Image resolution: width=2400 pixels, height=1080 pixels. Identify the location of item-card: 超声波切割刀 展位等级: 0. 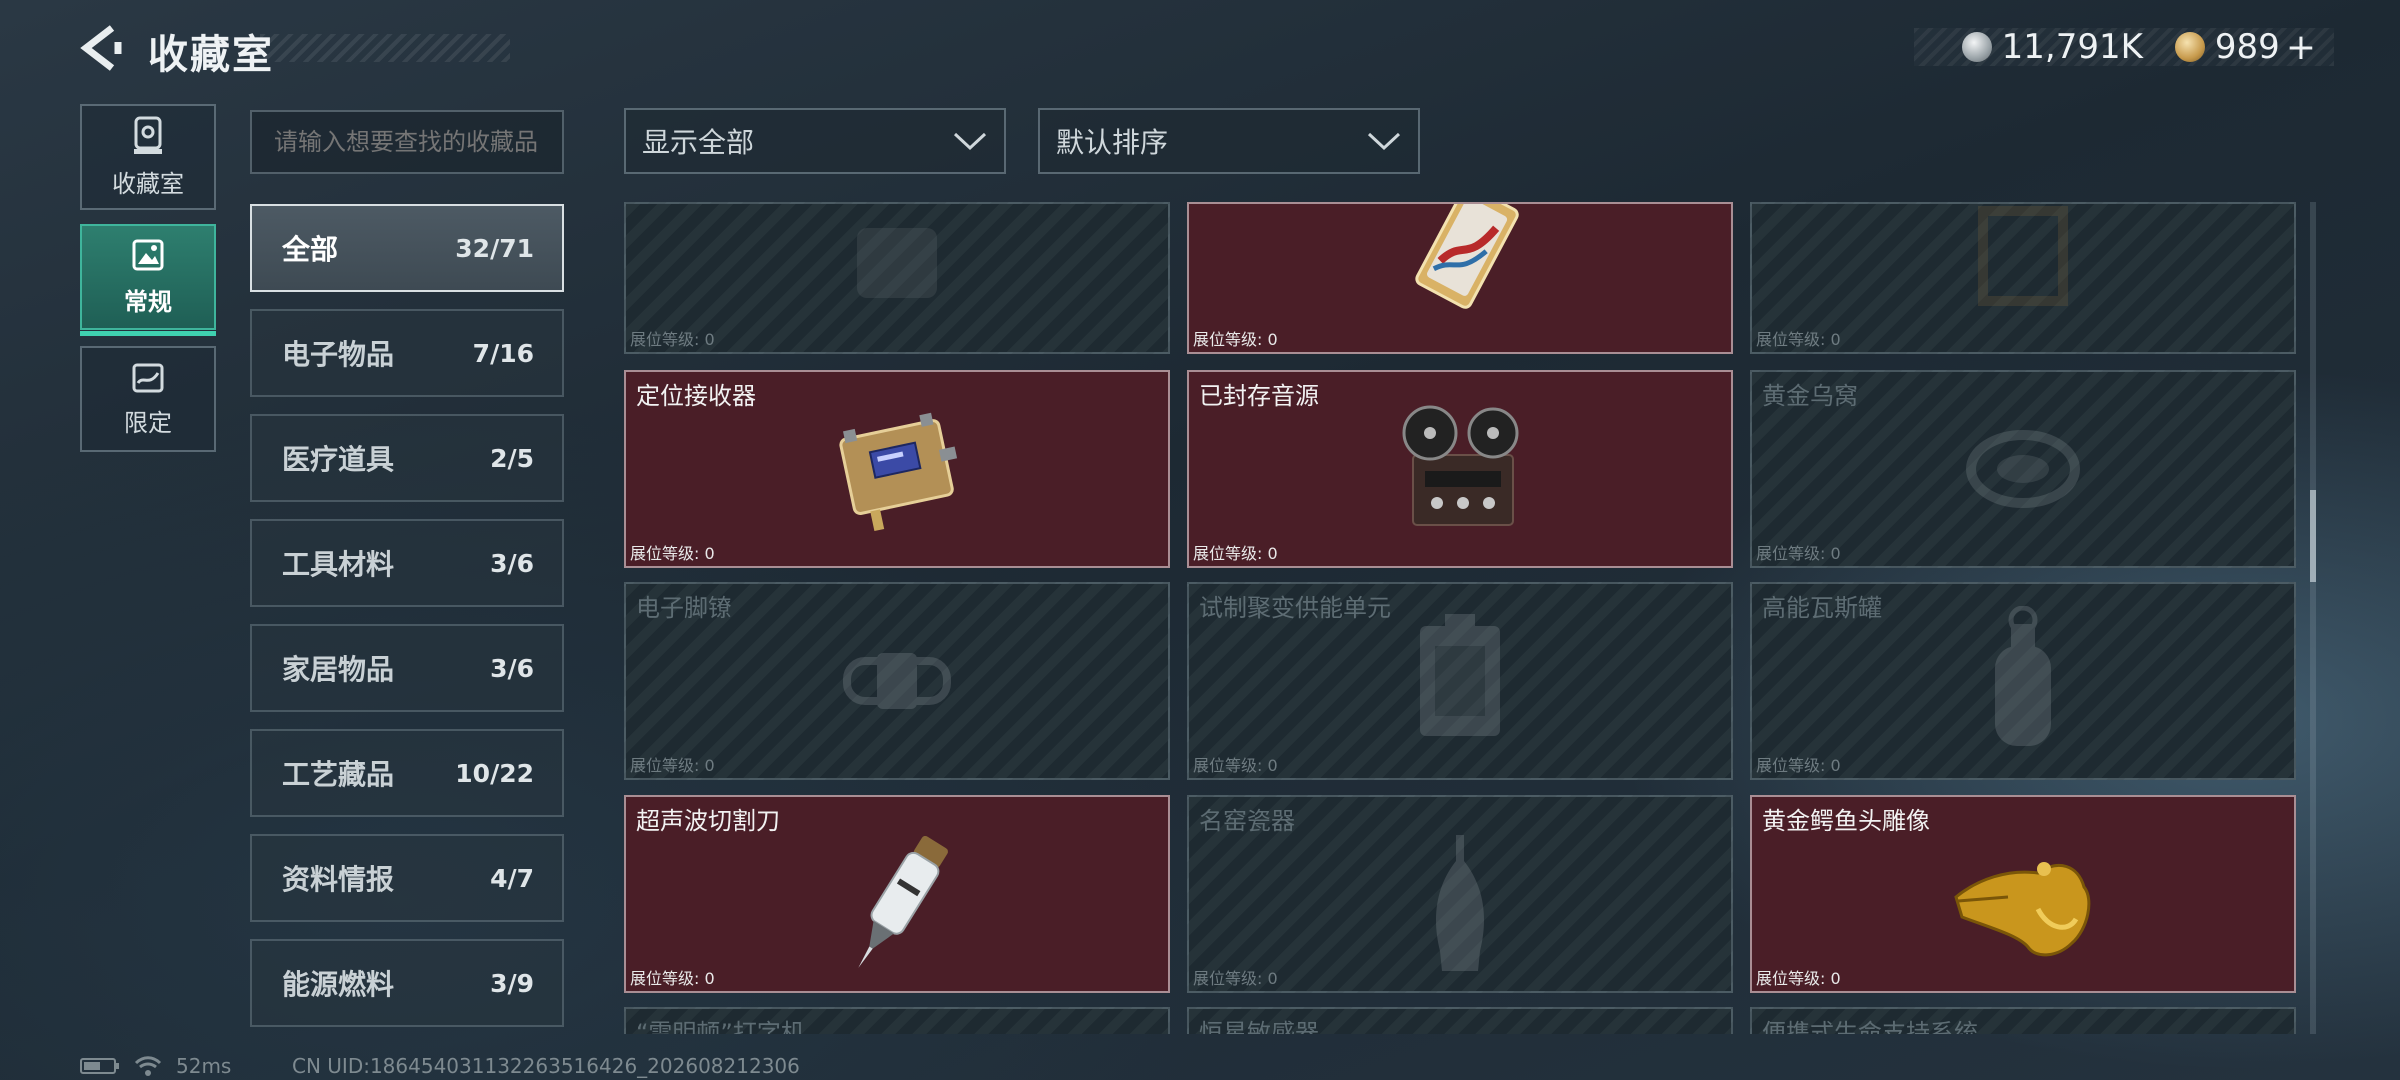
(897, 894).